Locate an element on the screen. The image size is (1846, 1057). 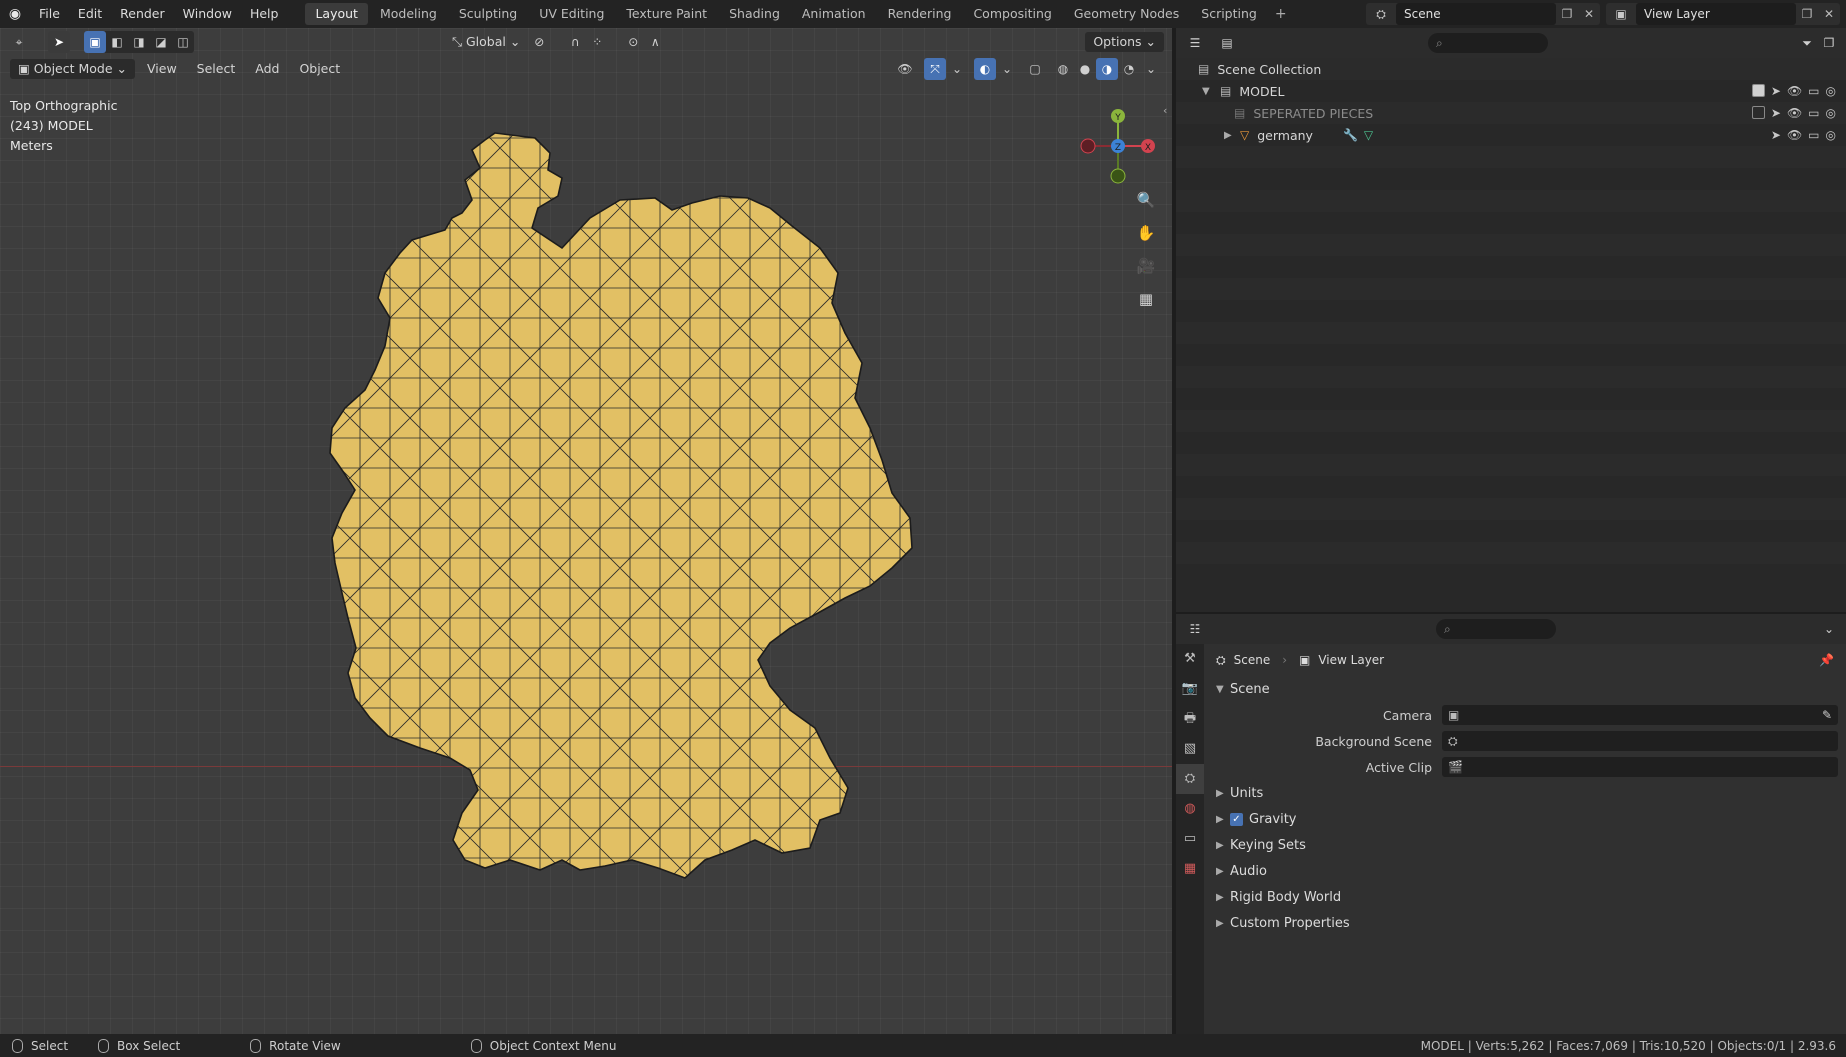
transform-orientation-dropdown: ⤡ Global ⌄ is located at coordinates (486, 42).